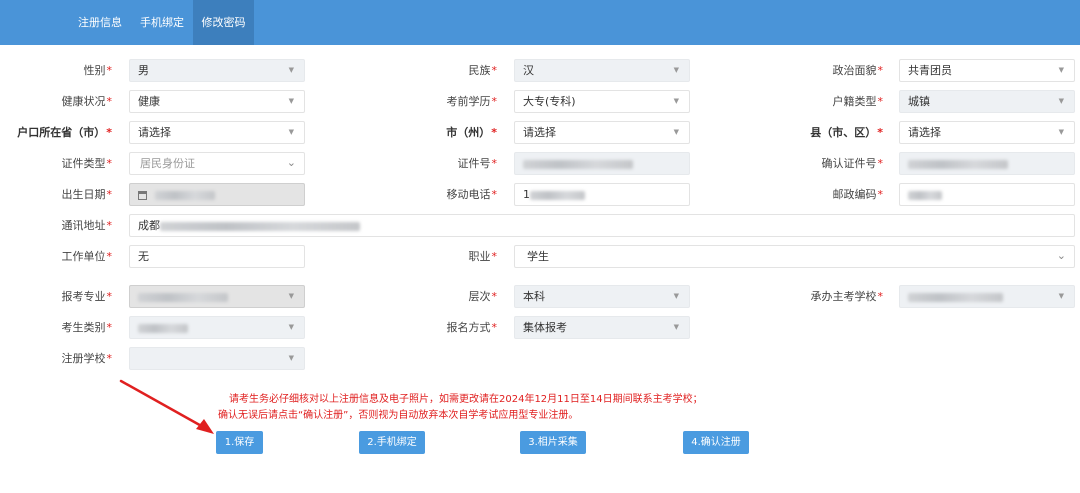 This screenshot has height=493, width=1080. What do you see at coordinates (239, 442) in the screenshot?
I see `save-button: 1.保存` at bounding box center [239, 442].